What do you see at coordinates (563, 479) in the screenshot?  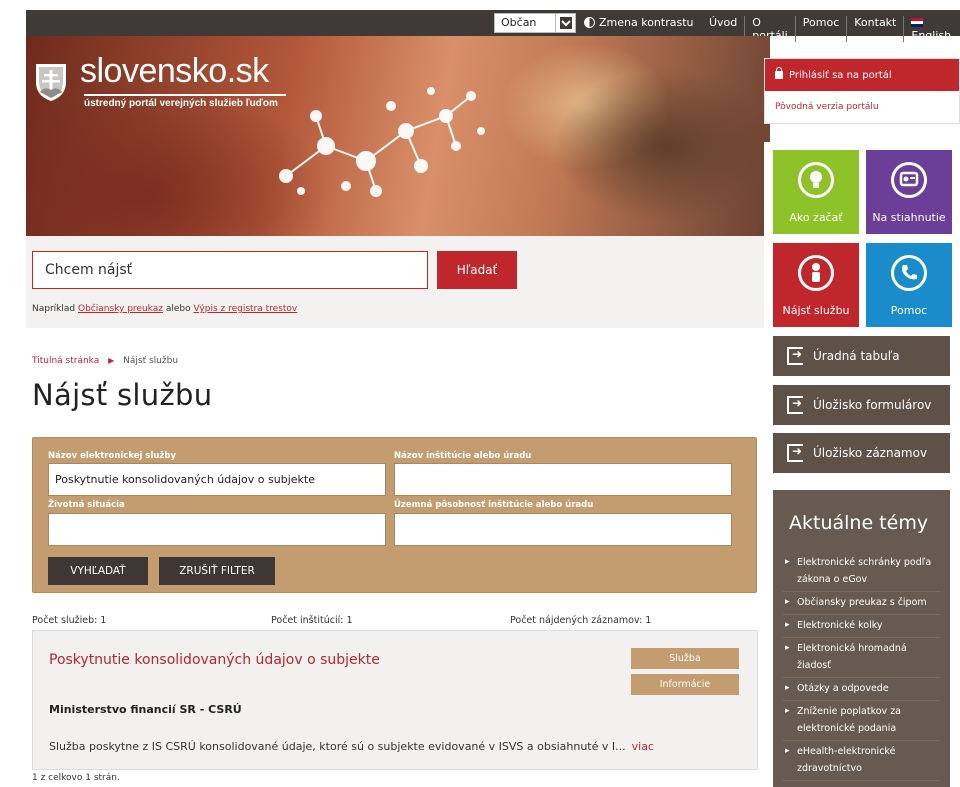 I see `institution-input` at bounding box center [563, 479].